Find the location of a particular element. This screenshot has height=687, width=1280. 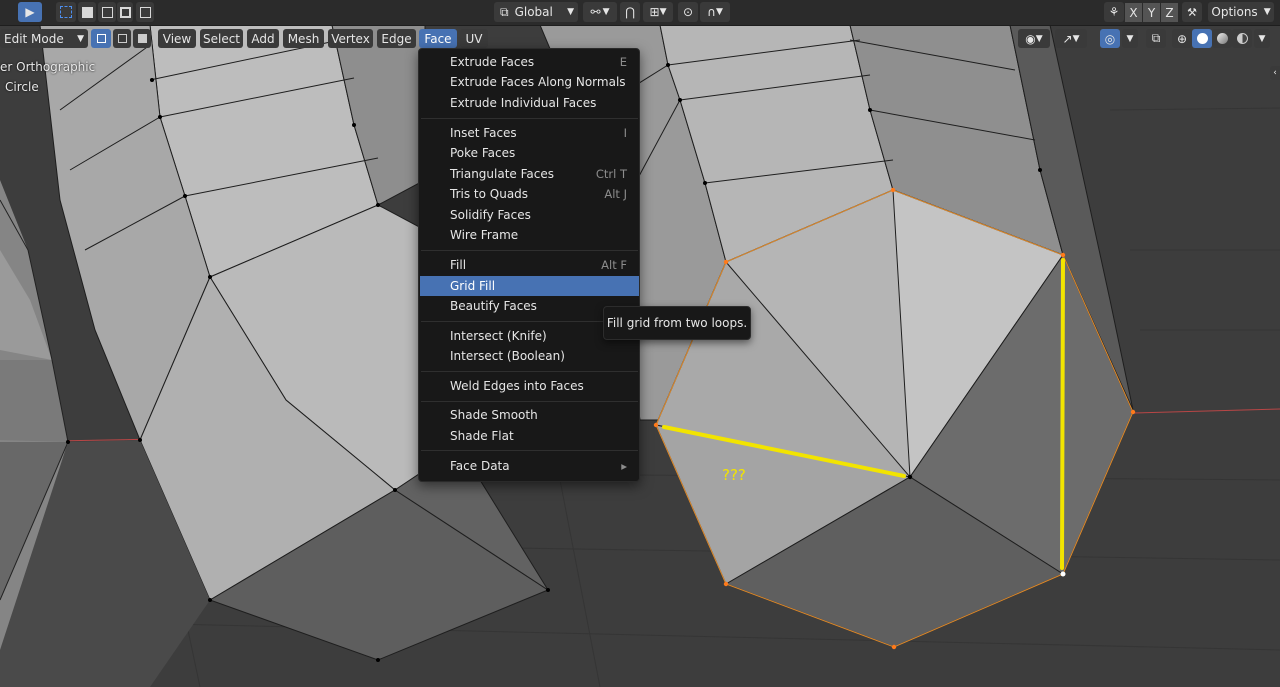

pivot-point-dropdown: ⚯ ▼ is located at coordinates (600, 12).